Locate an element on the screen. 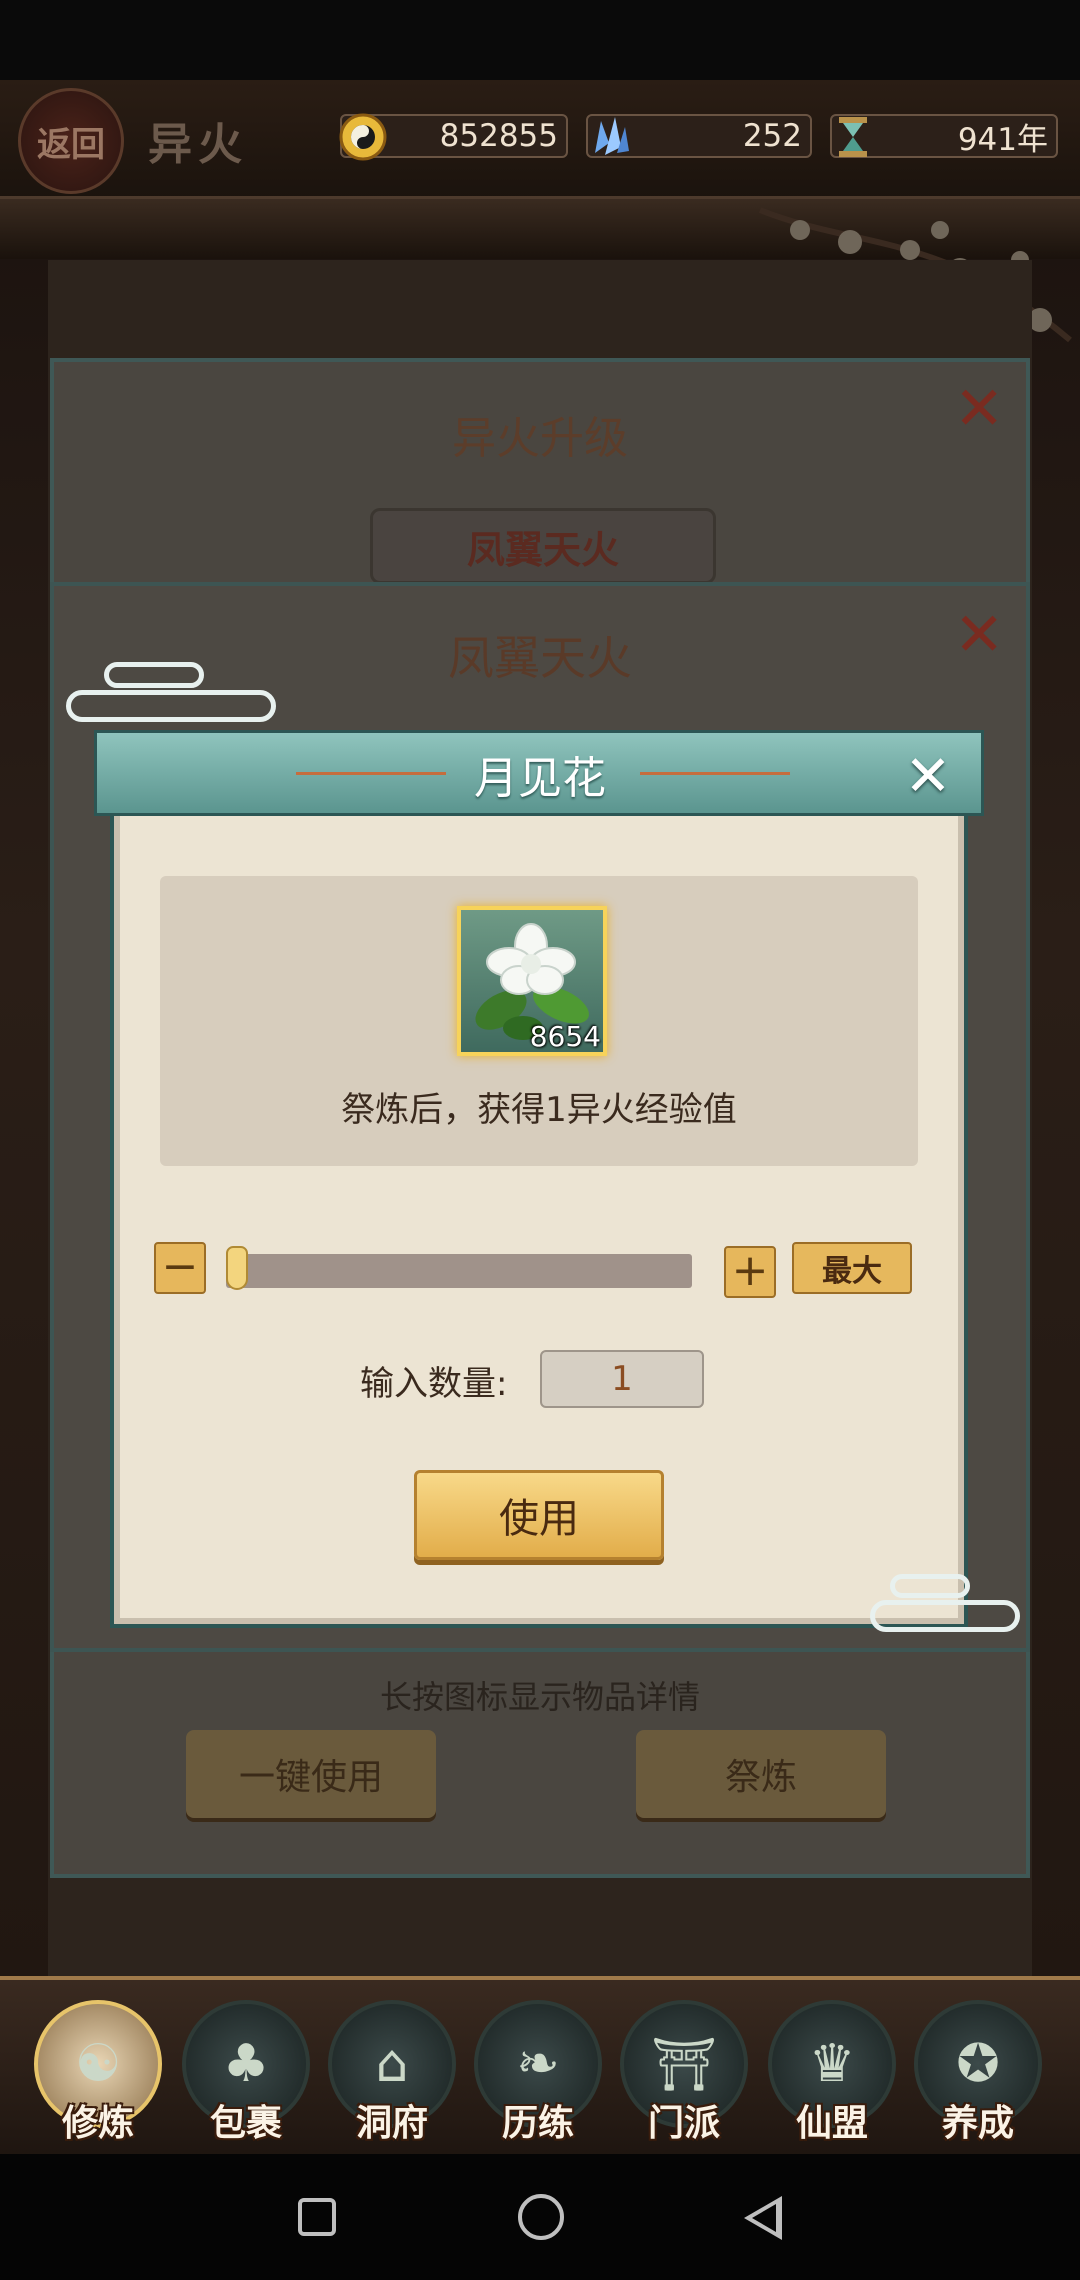 This screenshot has width=1080, height=2280. cloud-decoration-left is located at coordinates (171, 706).